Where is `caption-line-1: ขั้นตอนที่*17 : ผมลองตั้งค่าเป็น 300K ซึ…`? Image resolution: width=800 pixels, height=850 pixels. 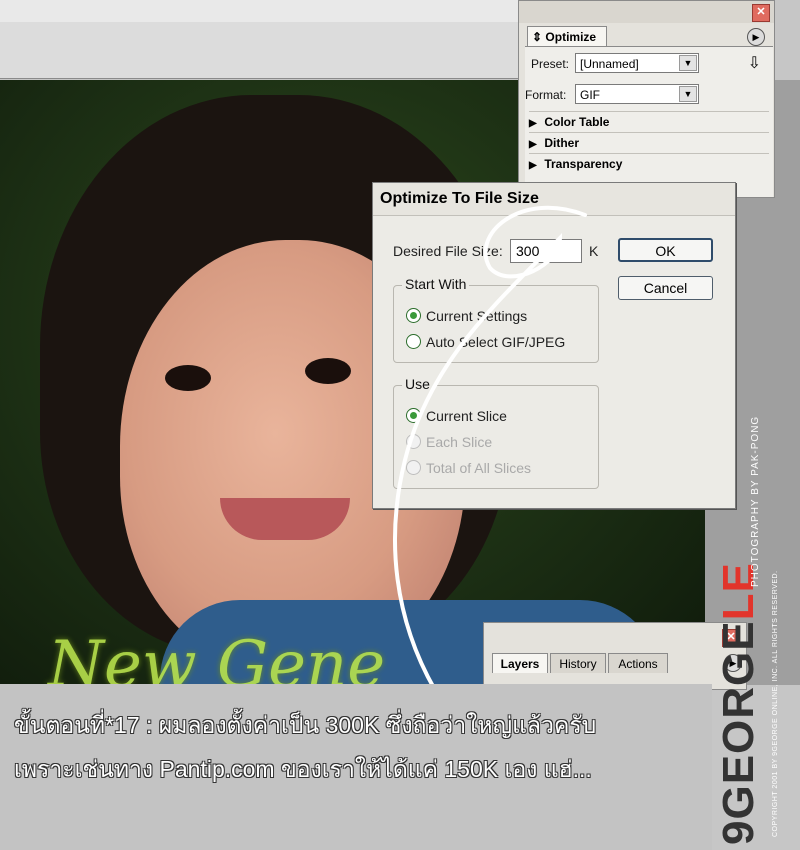
caption-line-1: ขั้นตอนที่*17 : ผมลองตั้งค่าเป็น 300K ซึ… is located at coordinates (305, 725).